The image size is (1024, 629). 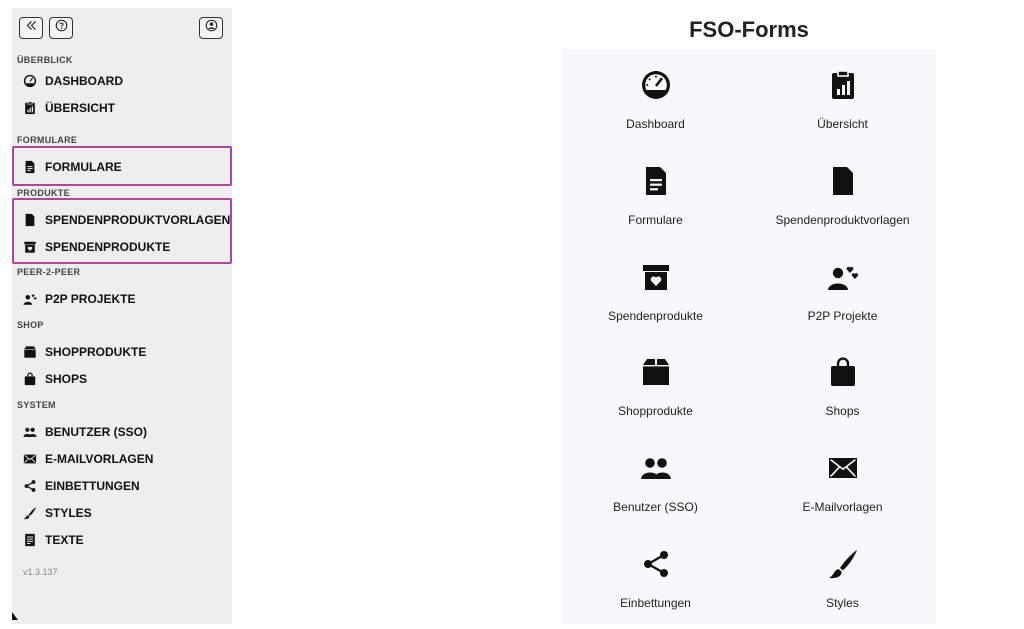 I want to click on tile-dashboard: Dashboard, so click(x=655, y=97).